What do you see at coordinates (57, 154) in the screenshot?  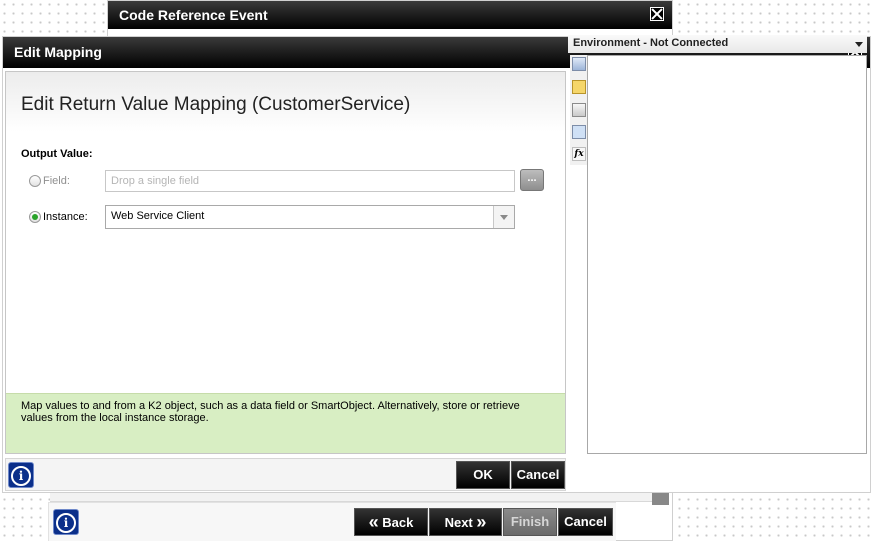 I see `output-value-label: Output Value:` at bounding box center [57, 154].